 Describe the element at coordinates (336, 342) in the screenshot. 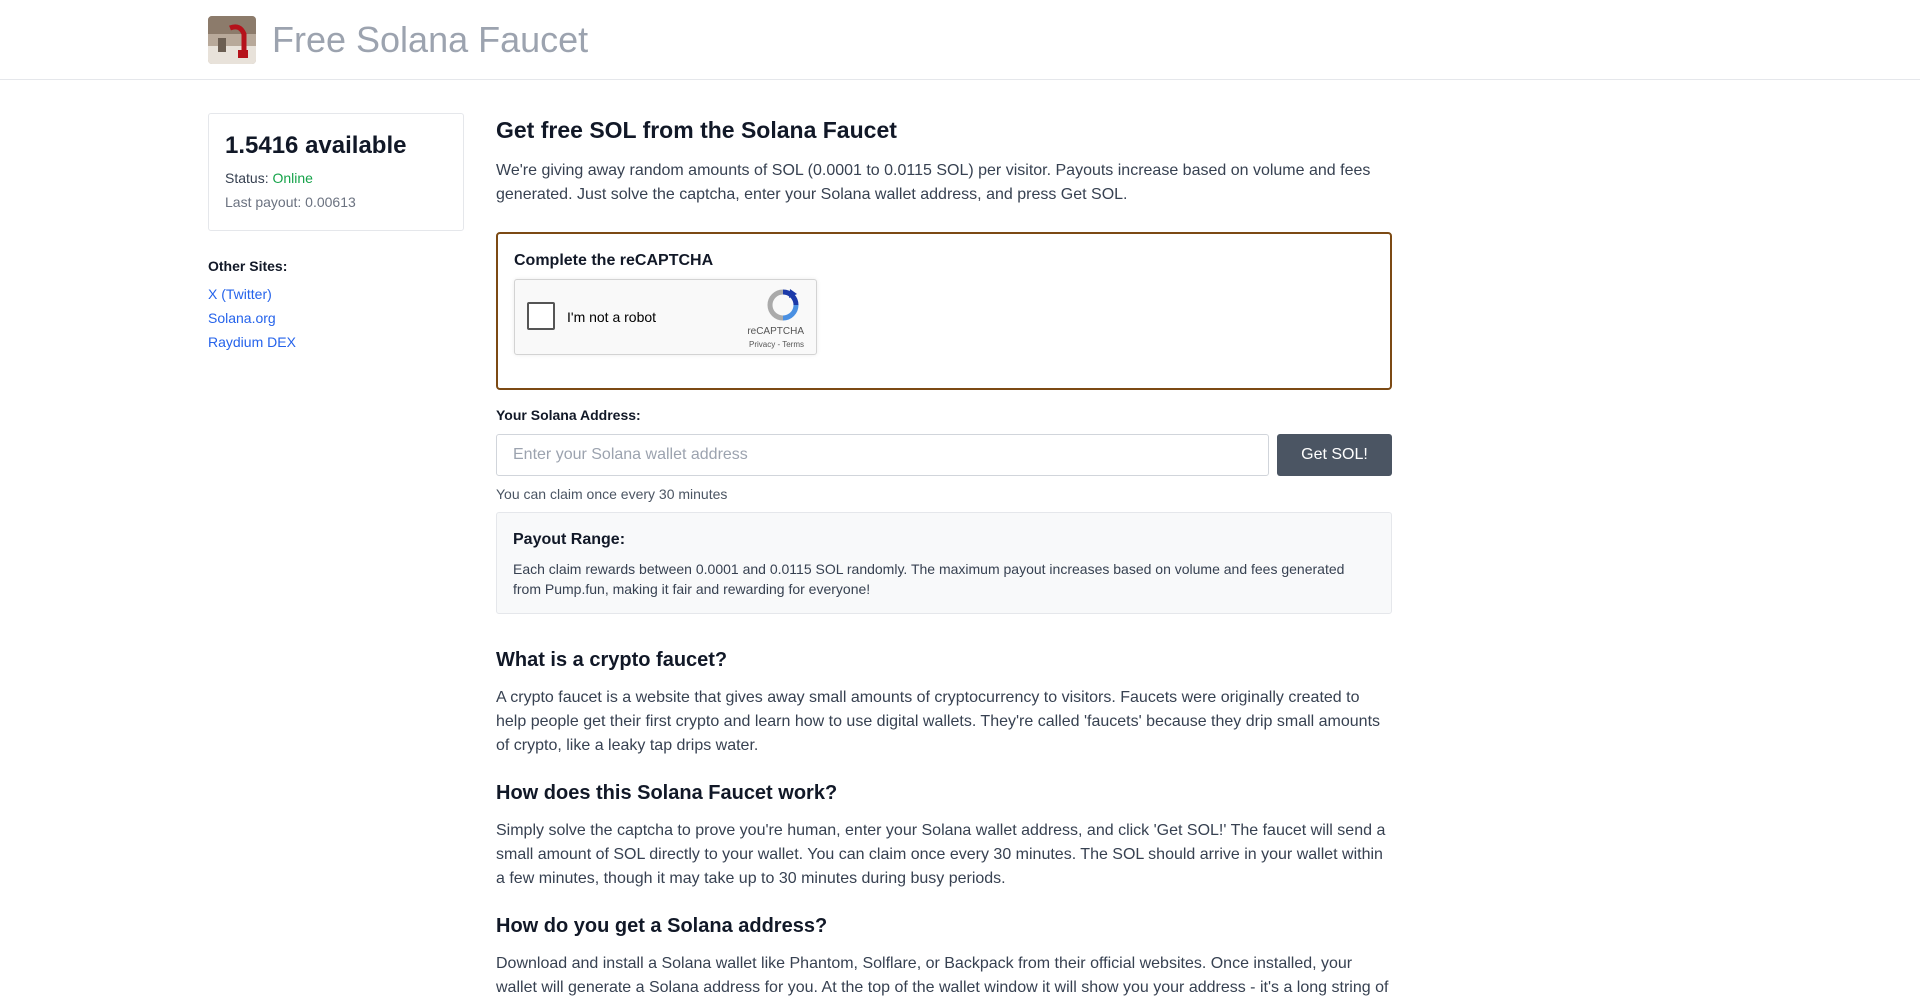

I see `link-raydium-dex: Raydium DEX` at that location.